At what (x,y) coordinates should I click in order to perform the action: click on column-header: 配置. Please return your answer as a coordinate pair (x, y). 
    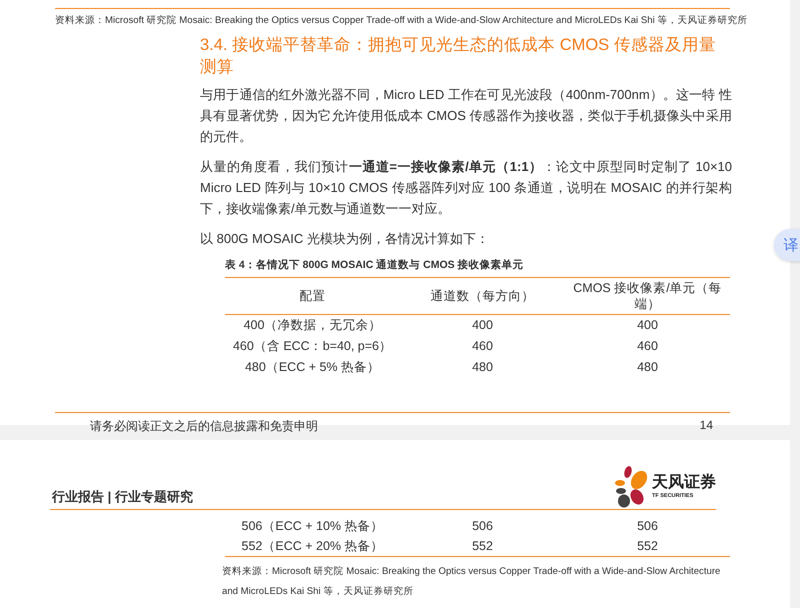
    Looking at the image, I should click on (312, 296).